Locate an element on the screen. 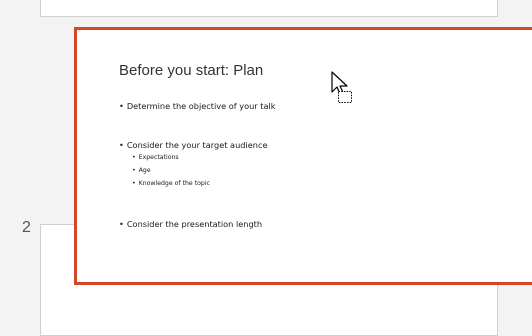 This screenshot has height=336, width=532. sub-bullet-item: • Expectations is located at coordinates (155, 157).